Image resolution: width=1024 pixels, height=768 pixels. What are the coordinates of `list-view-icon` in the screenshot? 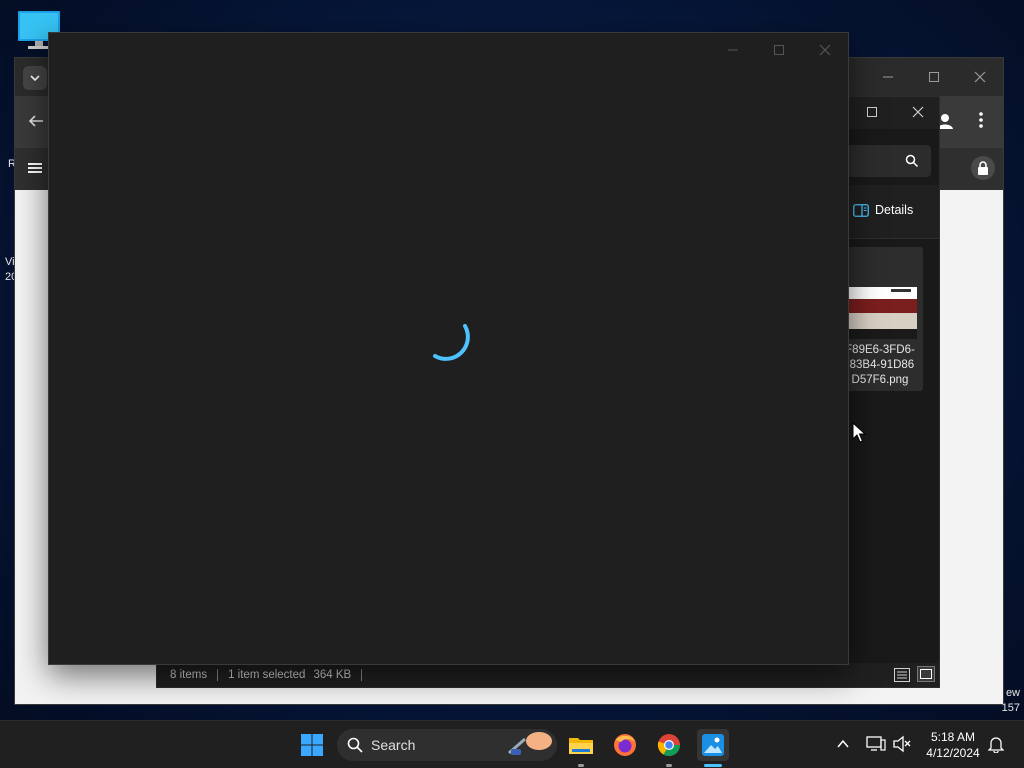 It's located at (902, 675).